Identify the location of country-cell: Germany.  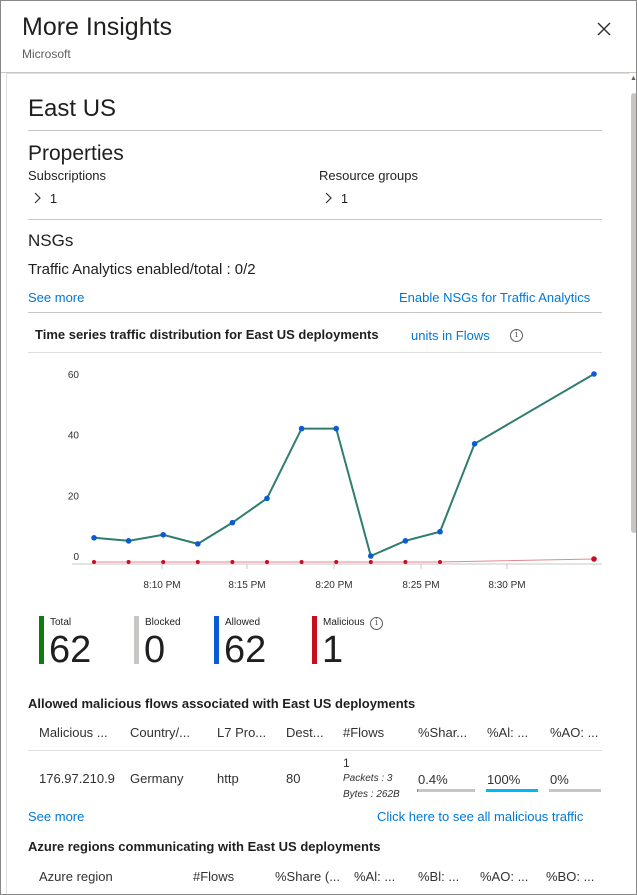
(157, 778).